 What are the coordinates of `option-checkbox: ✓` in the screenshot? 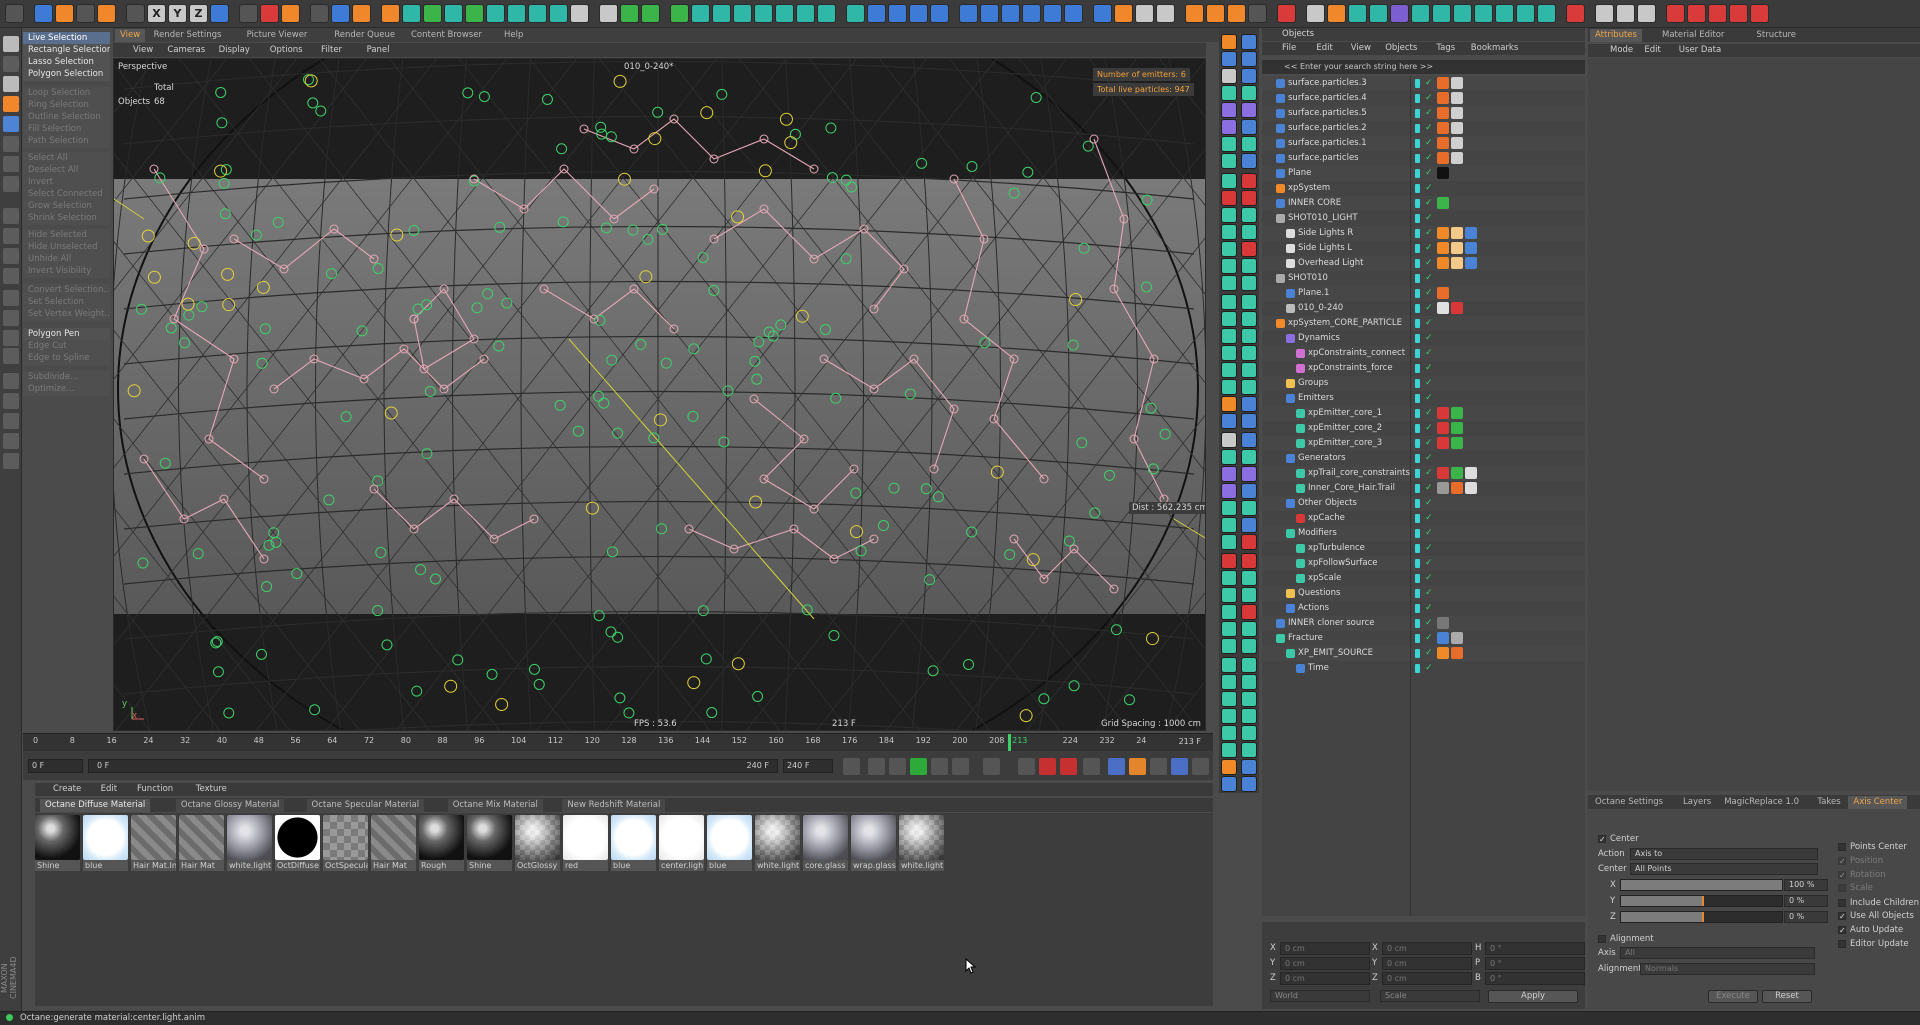 It's located at (1842, 861).